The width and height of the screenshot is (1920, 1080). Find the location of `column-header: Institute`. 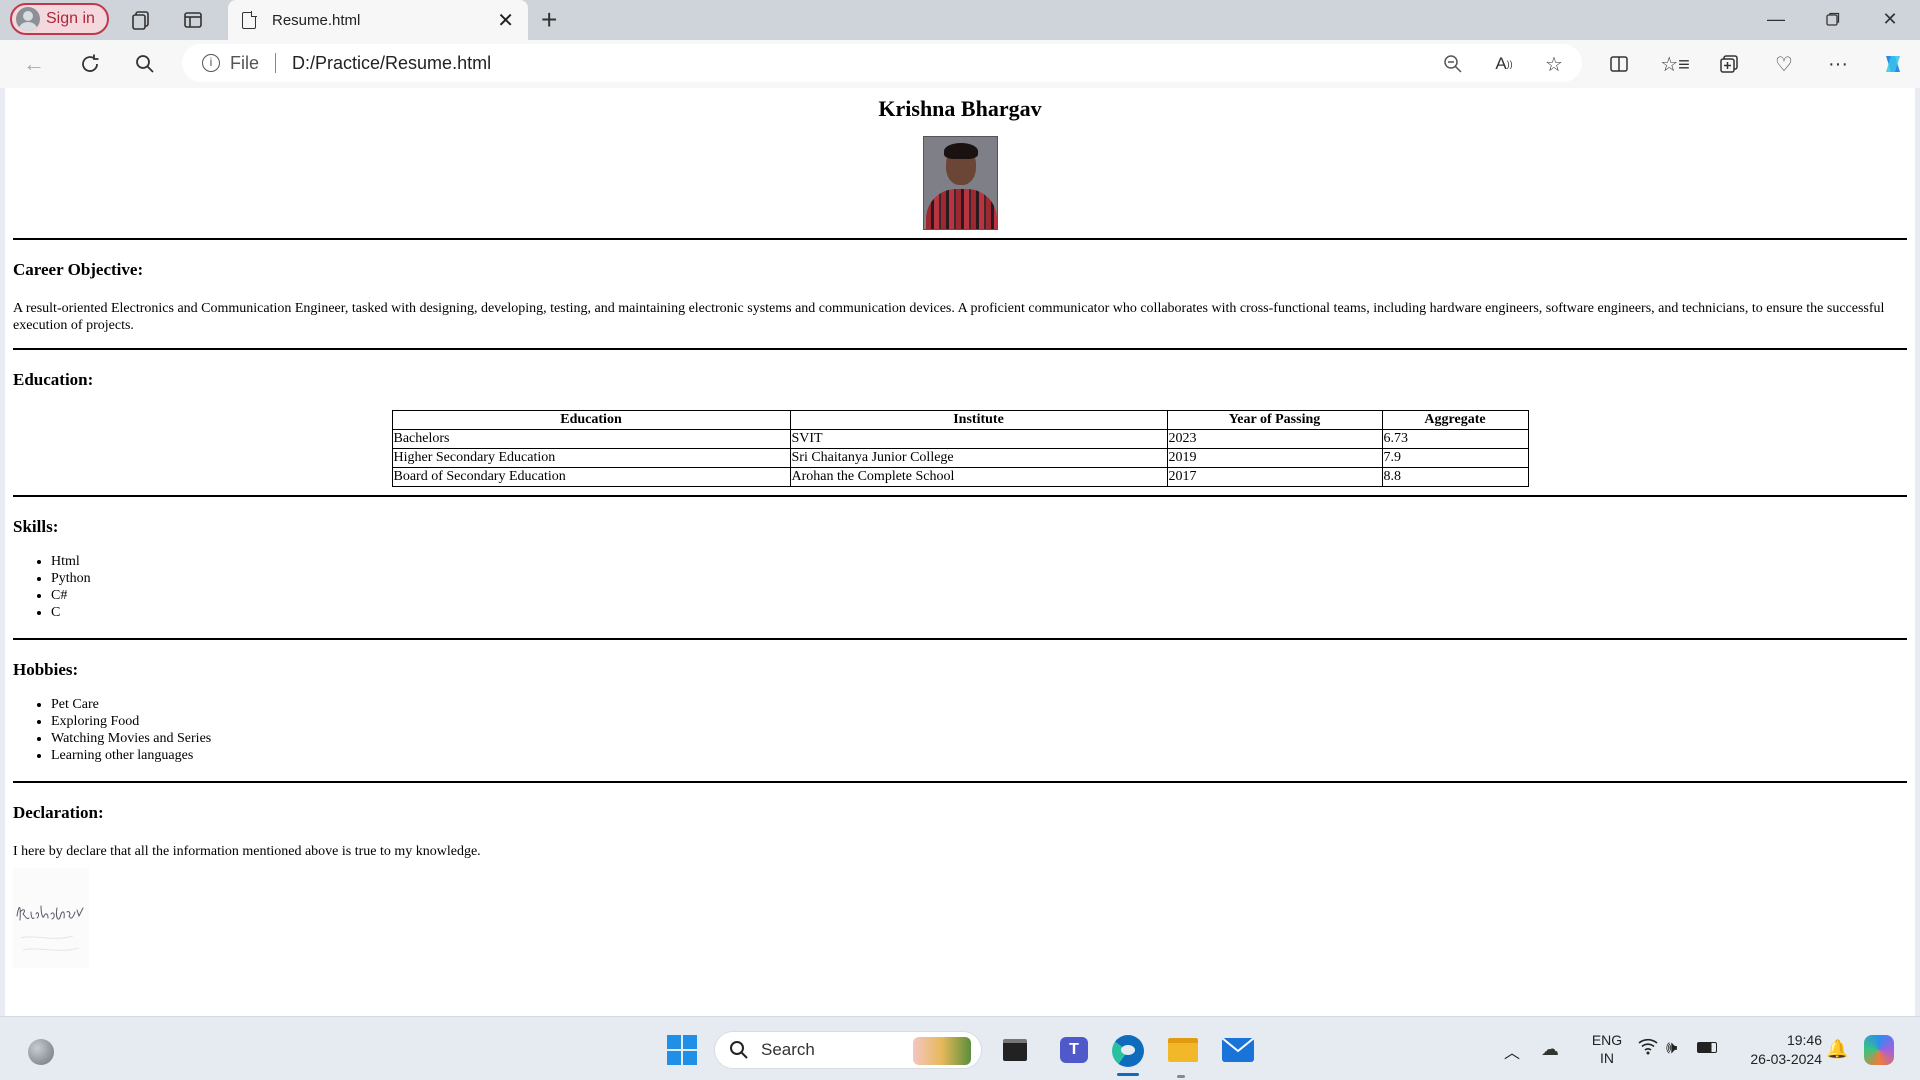

column-header: Institute is located at coordinates (978, 420).